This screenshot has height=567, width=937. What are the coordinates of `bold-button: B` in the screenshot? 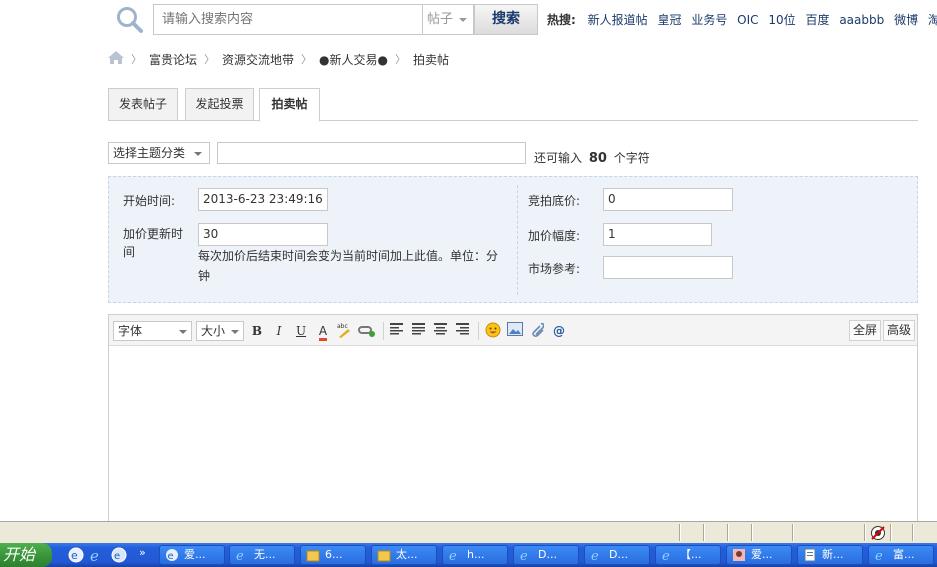 It's located at (257, 331).